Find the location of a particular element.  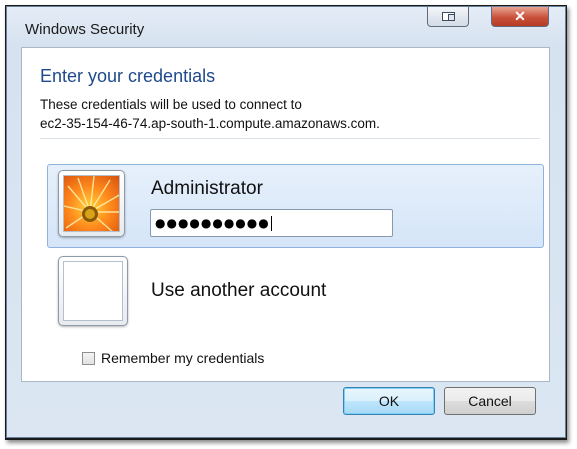

dialog-heading: Enter your credentials is located at coordinates (128, 76).